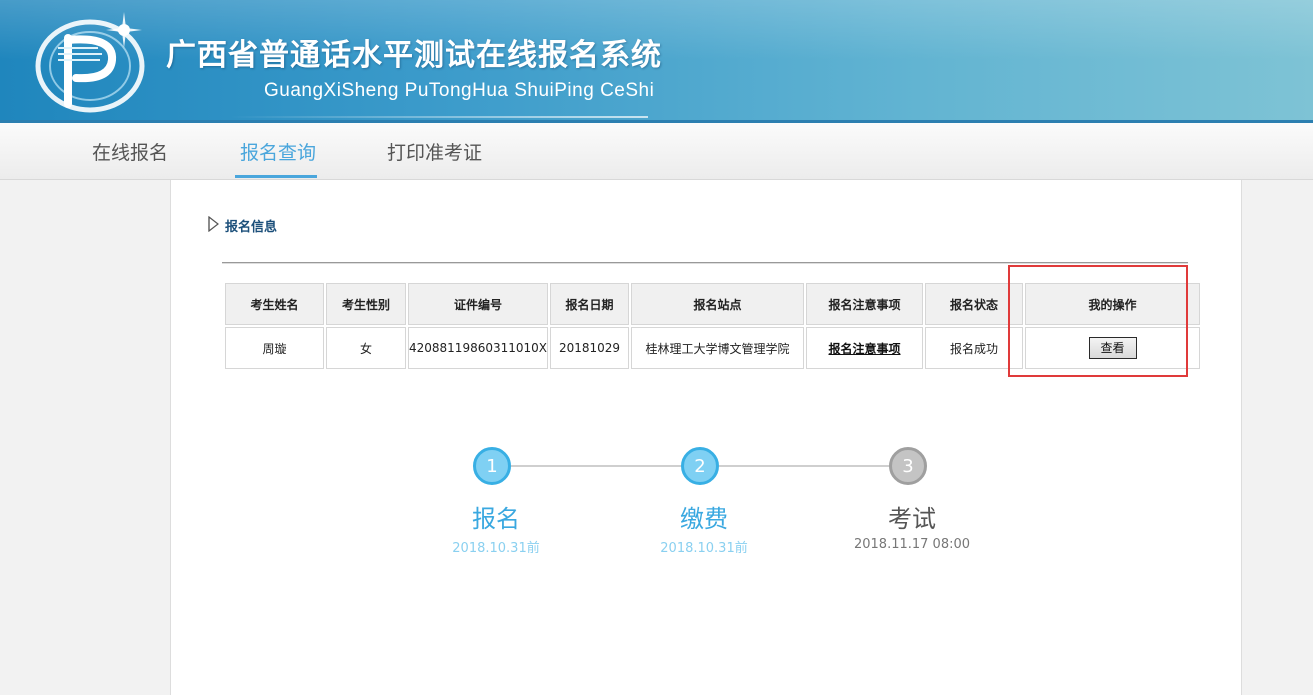 The height and width of the screenshot is (695, 1313). I want to click on col-header-date: 报名日期, so click(590, 304).